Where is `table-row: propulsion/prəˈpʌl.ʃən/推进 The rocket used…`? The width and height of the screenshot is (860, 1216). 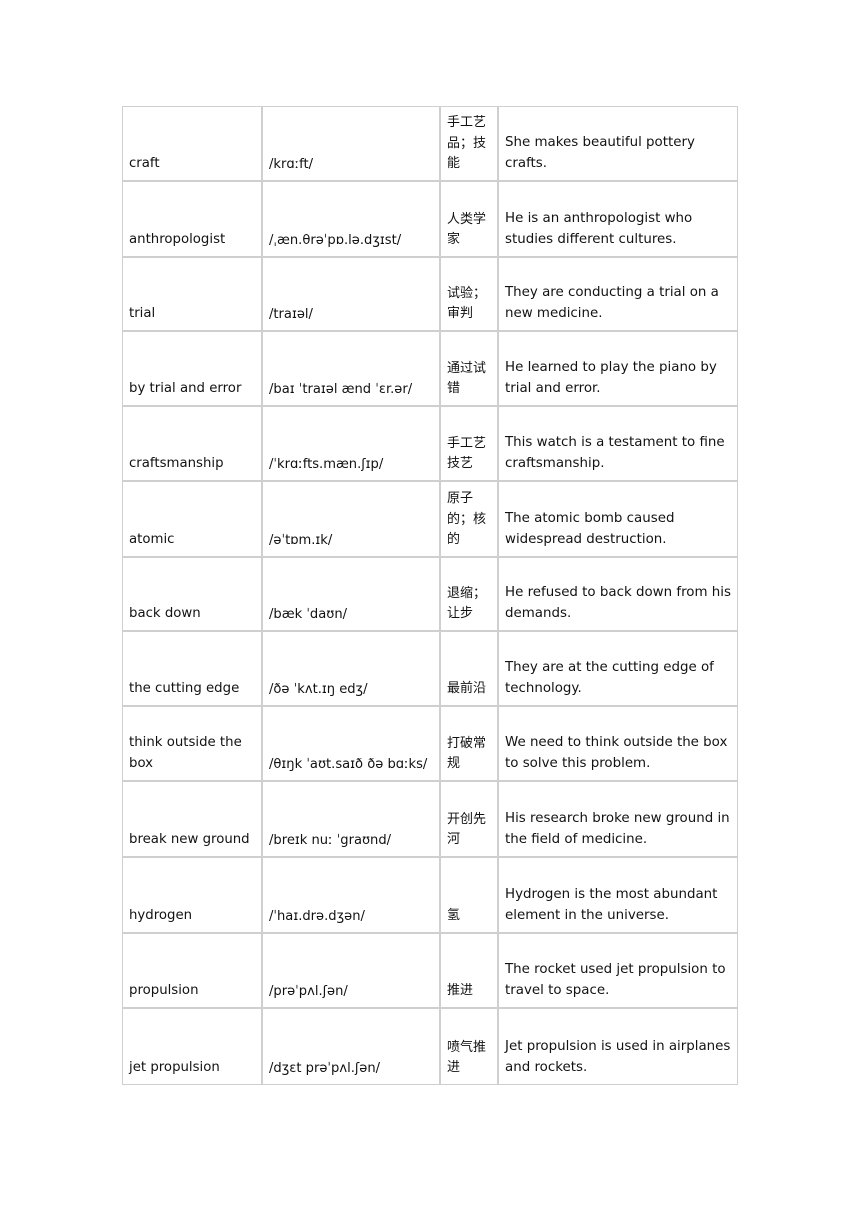
table-row: propulsion/prəˈpʌl.ʃən/推进 The rocket used… is located at coordinates (430, 970).